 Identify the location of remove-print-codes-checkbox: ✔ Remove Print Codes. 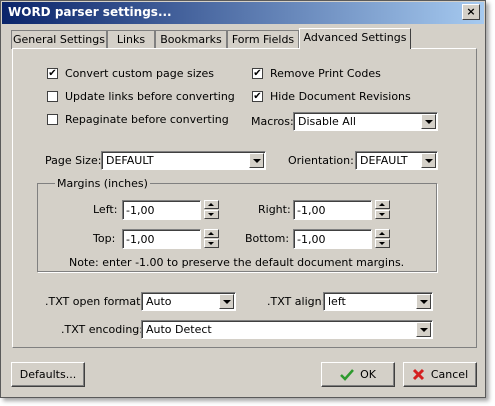
(316, 73).